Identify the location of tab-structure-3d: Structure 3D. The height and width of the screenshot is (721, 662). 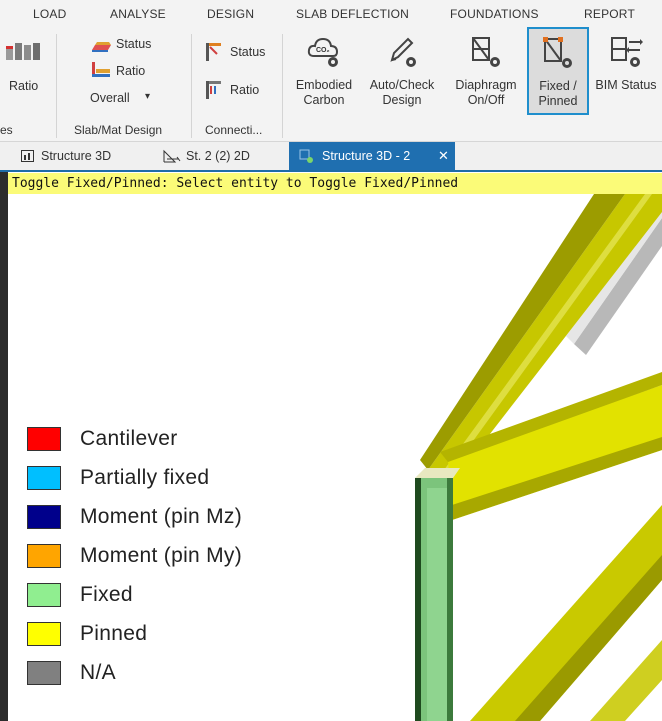
(86, 156).